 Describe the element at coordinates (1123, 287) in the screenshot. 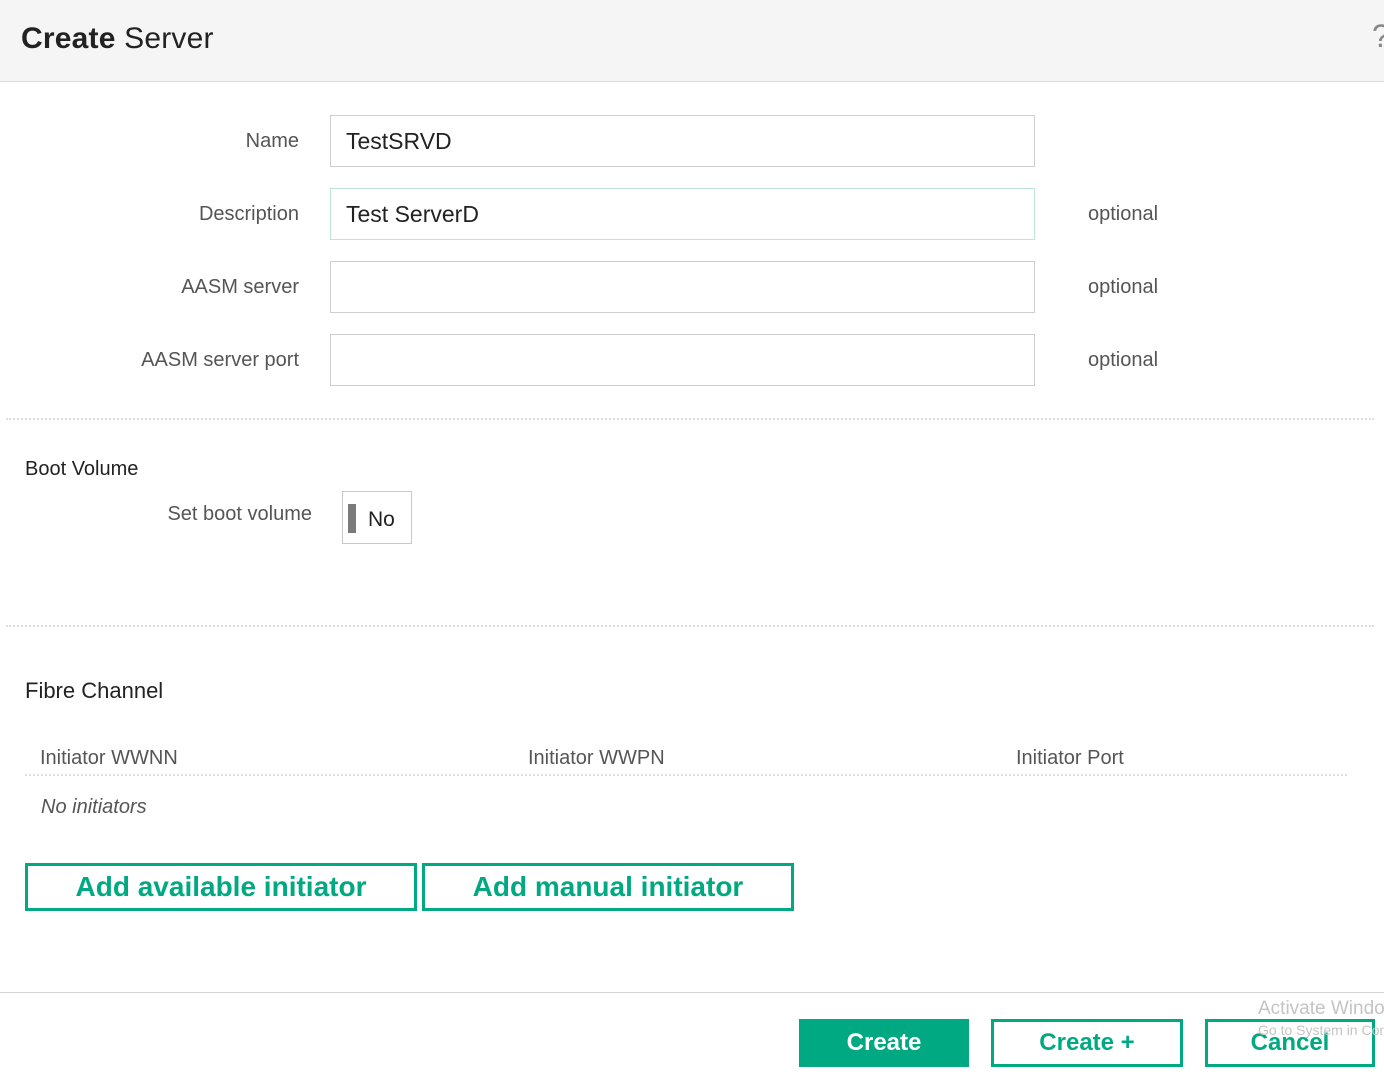

I see `aasm-server-optional-hint: optional` at that location.